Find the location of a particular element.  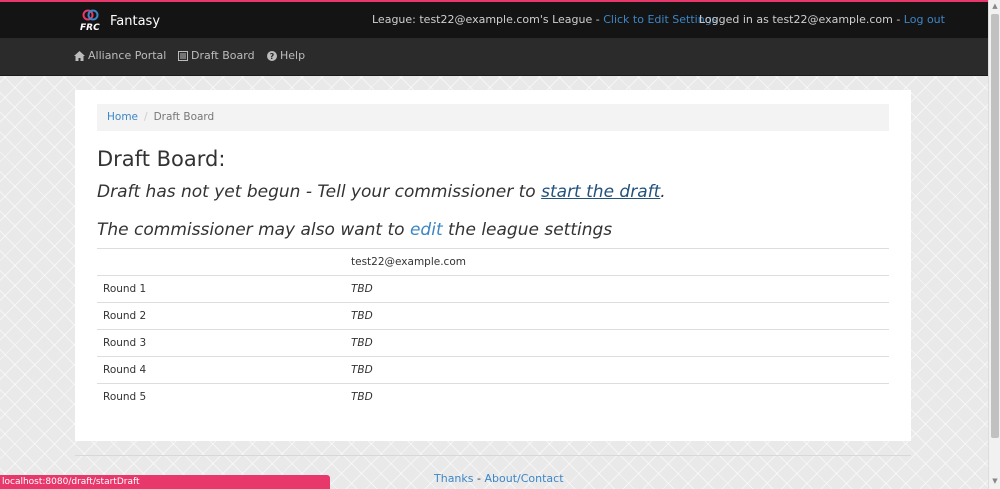

home-icon is located at coordinates (79, 55).